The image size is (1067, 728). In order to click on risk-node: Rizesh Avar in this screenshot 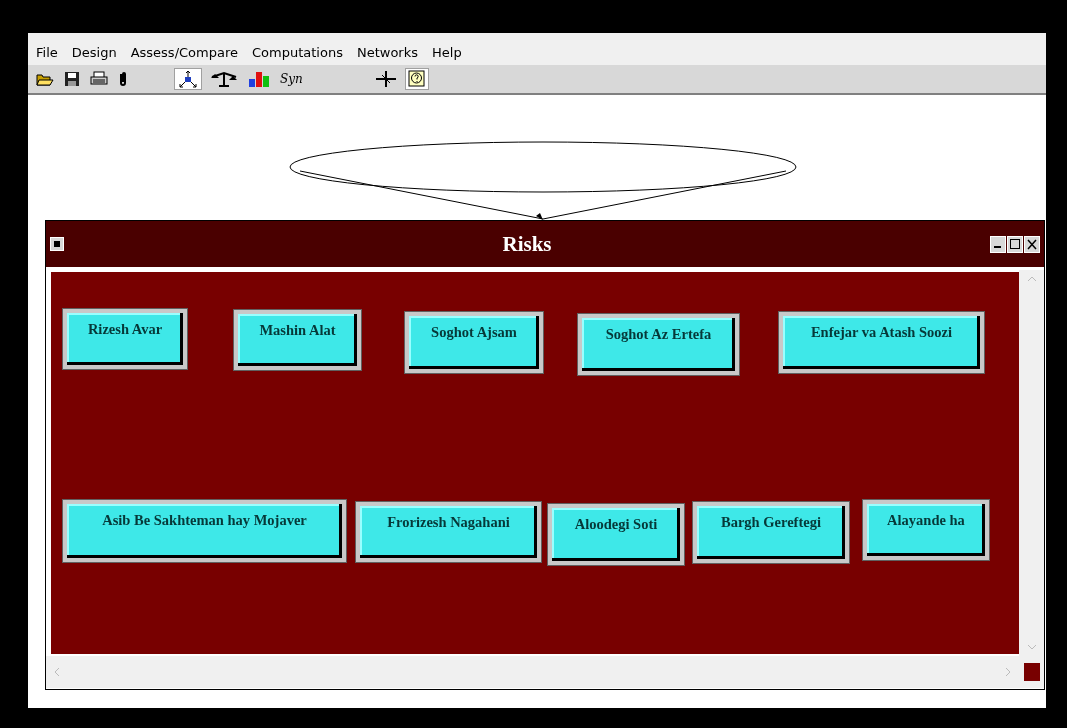, I will do `click(125, 339)`.